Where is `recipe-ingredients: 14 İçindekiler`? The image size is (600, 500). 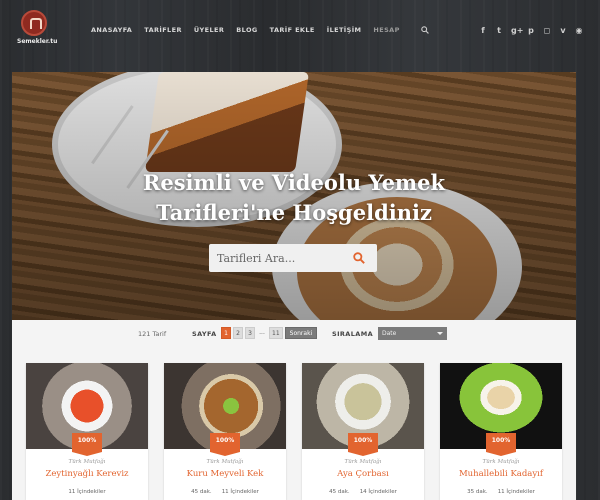 recipe-ingredients: 14 İçindekiler is located at coordinates (378, 492).